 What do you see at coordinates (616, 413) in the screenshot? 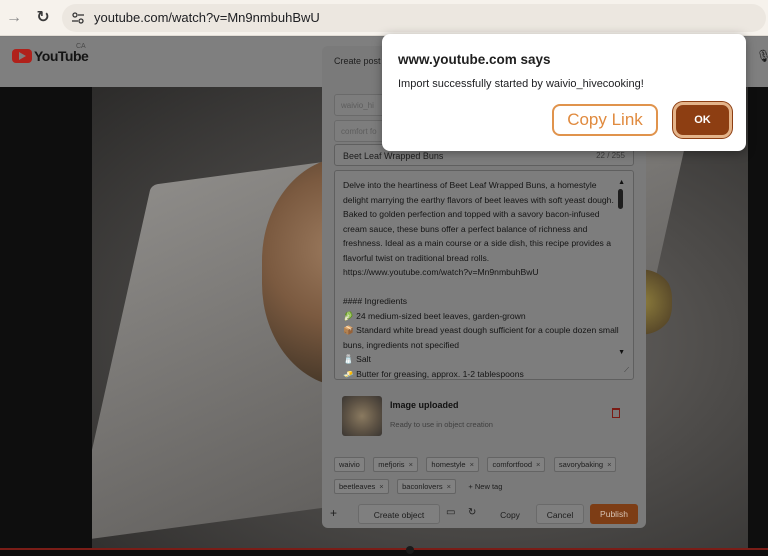
I see `delete-icon` at bounding box center [616, 413].